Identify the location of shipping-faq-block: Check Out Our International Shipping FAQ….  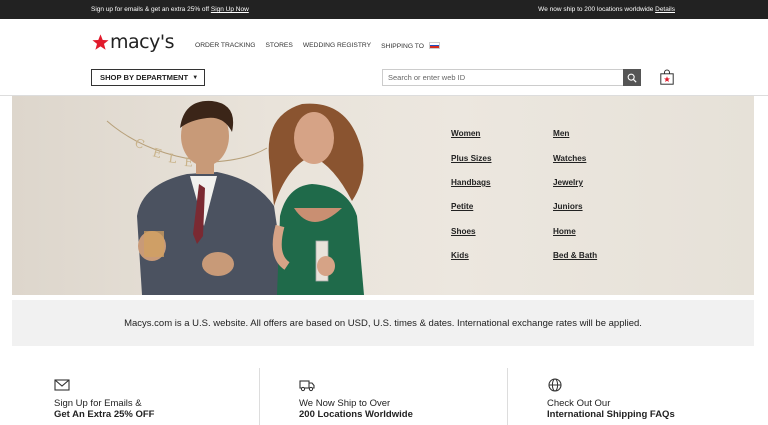
(647, 396).